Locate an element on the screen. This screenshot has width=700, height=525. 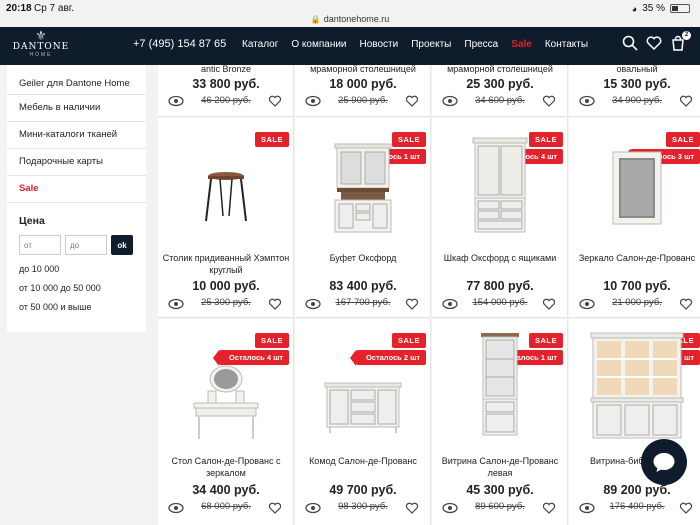
cabinet-image is located at coordinates (500, 185).